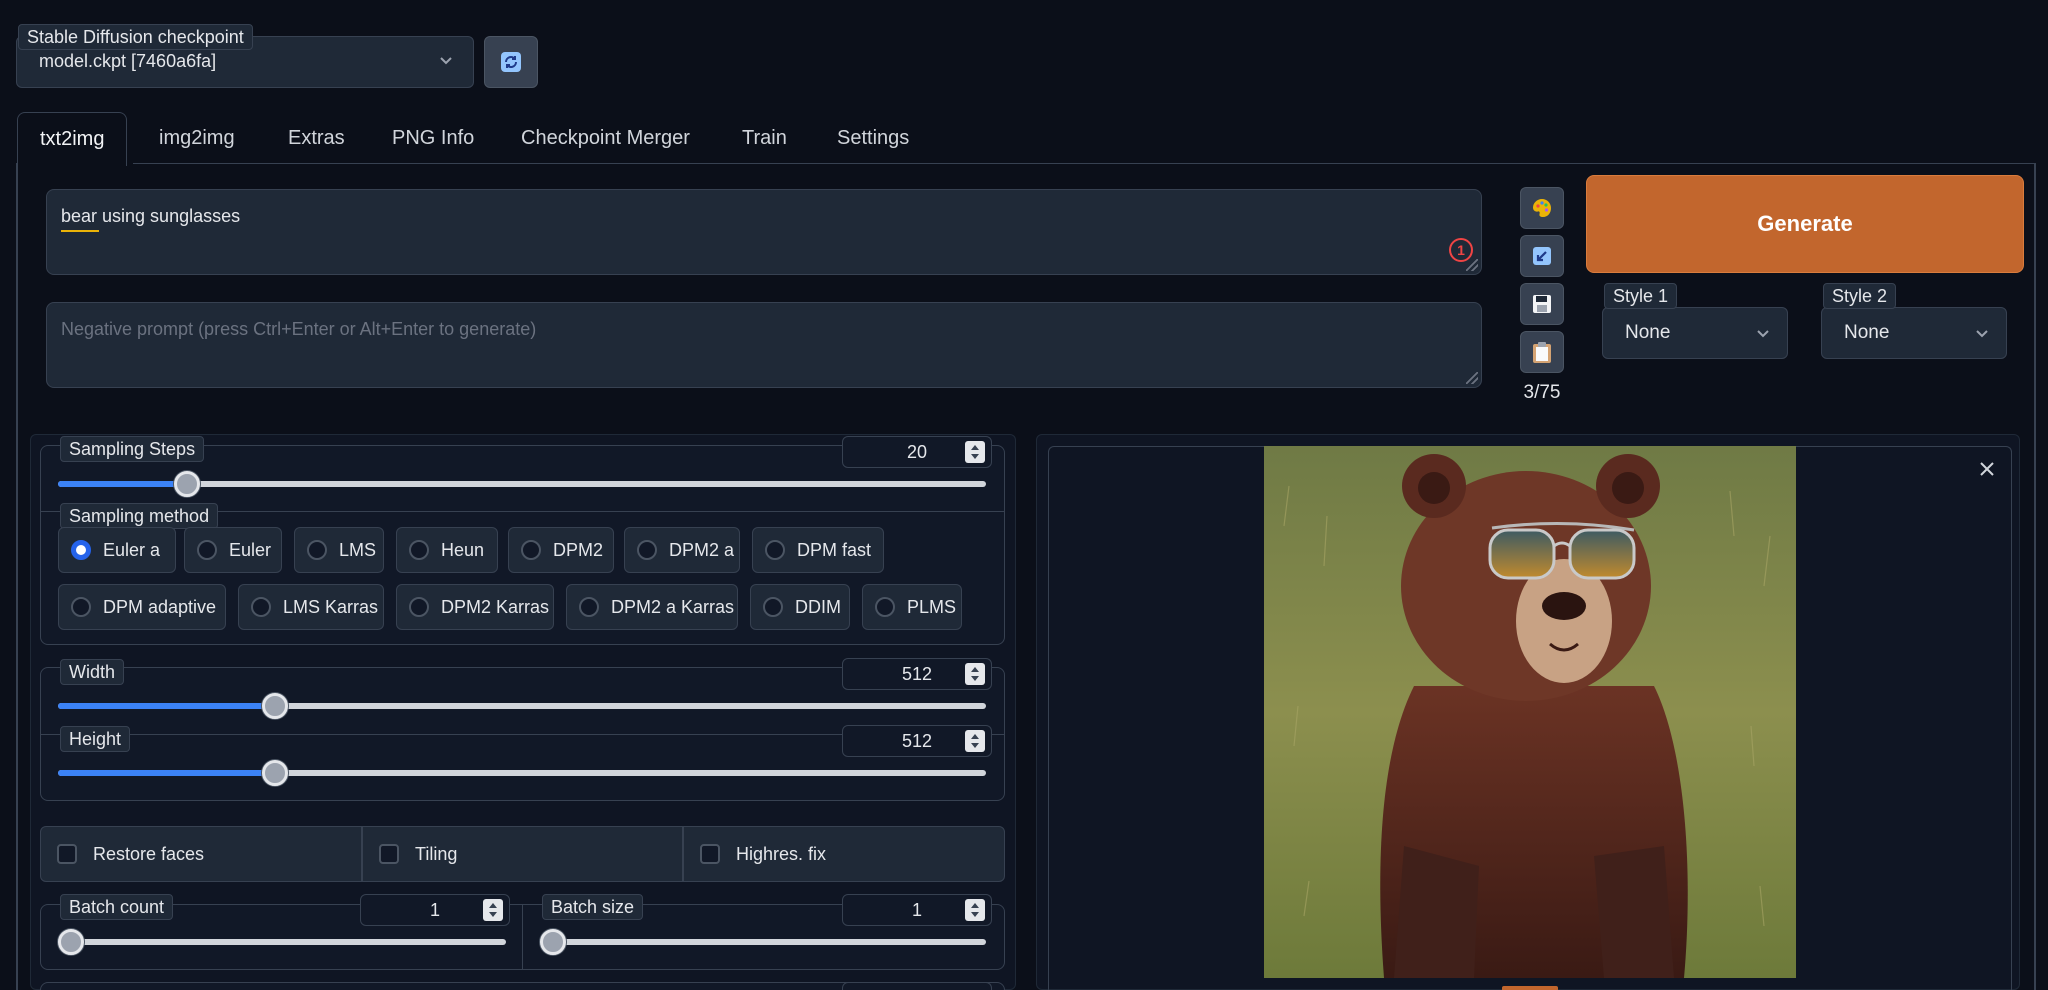 Image resolution: width=2048 pixels, height=990 pixels. I want to click on style-2-value: None, so click(1867, 332).